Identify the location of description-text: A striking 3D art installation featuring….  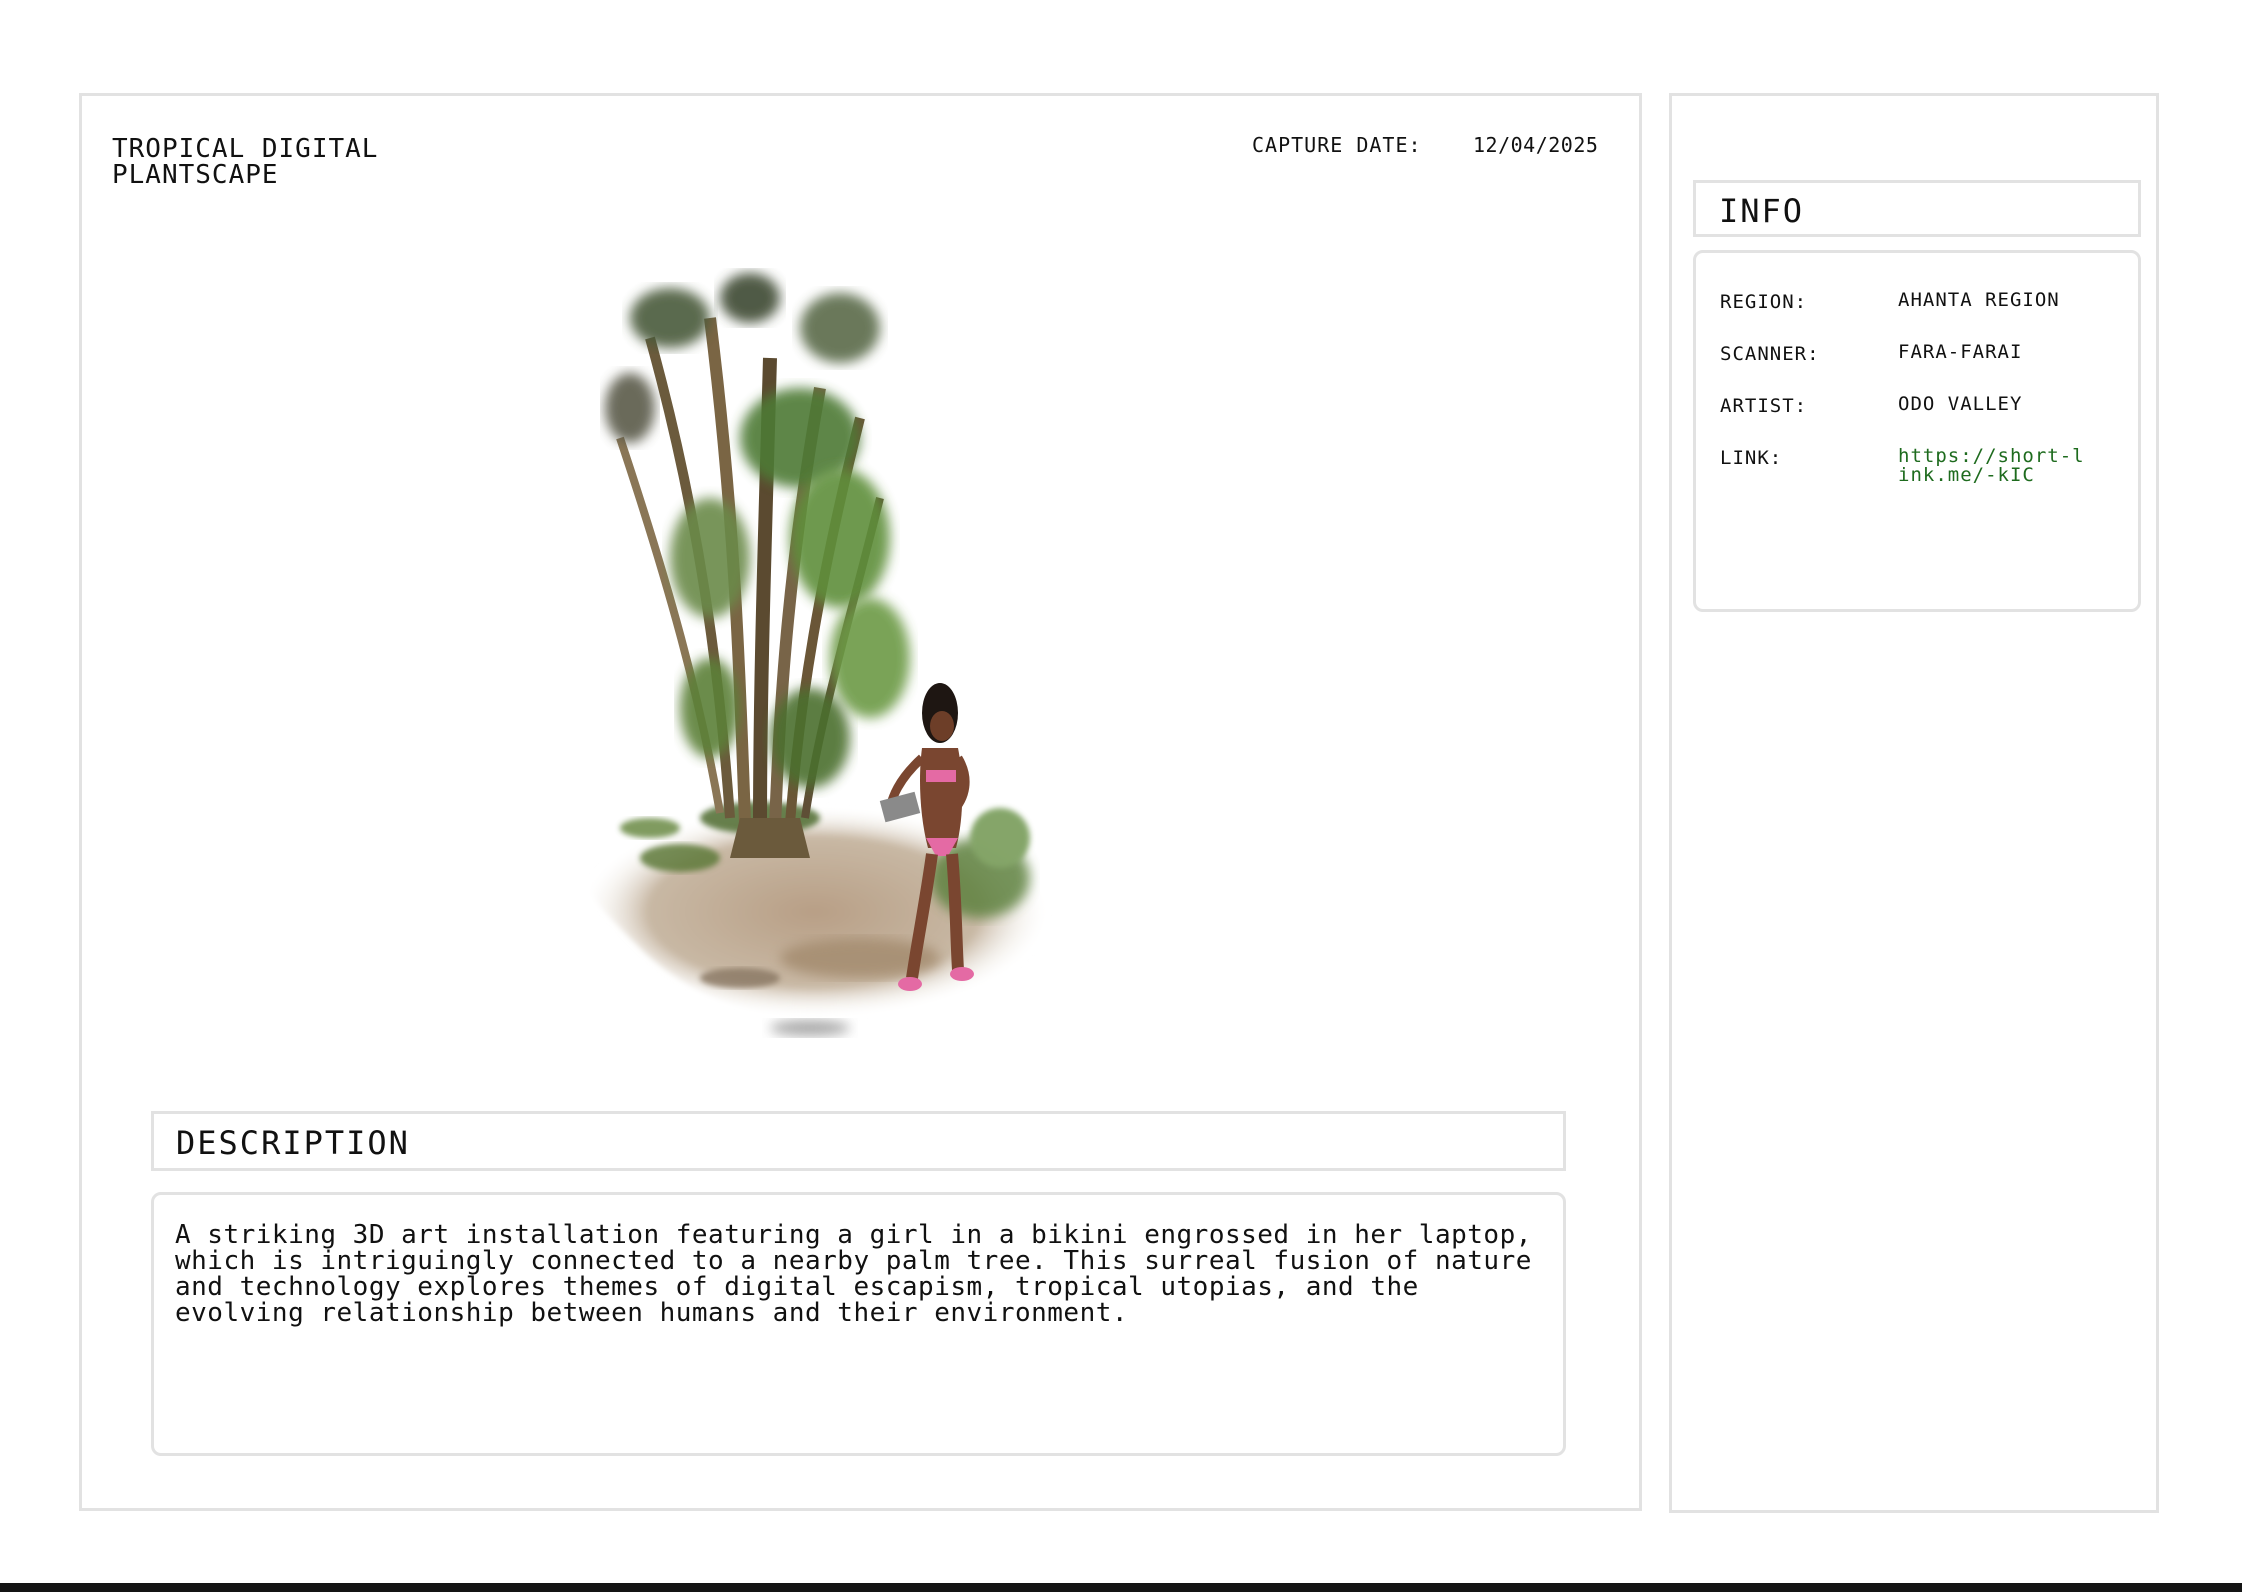
(858, 1324).